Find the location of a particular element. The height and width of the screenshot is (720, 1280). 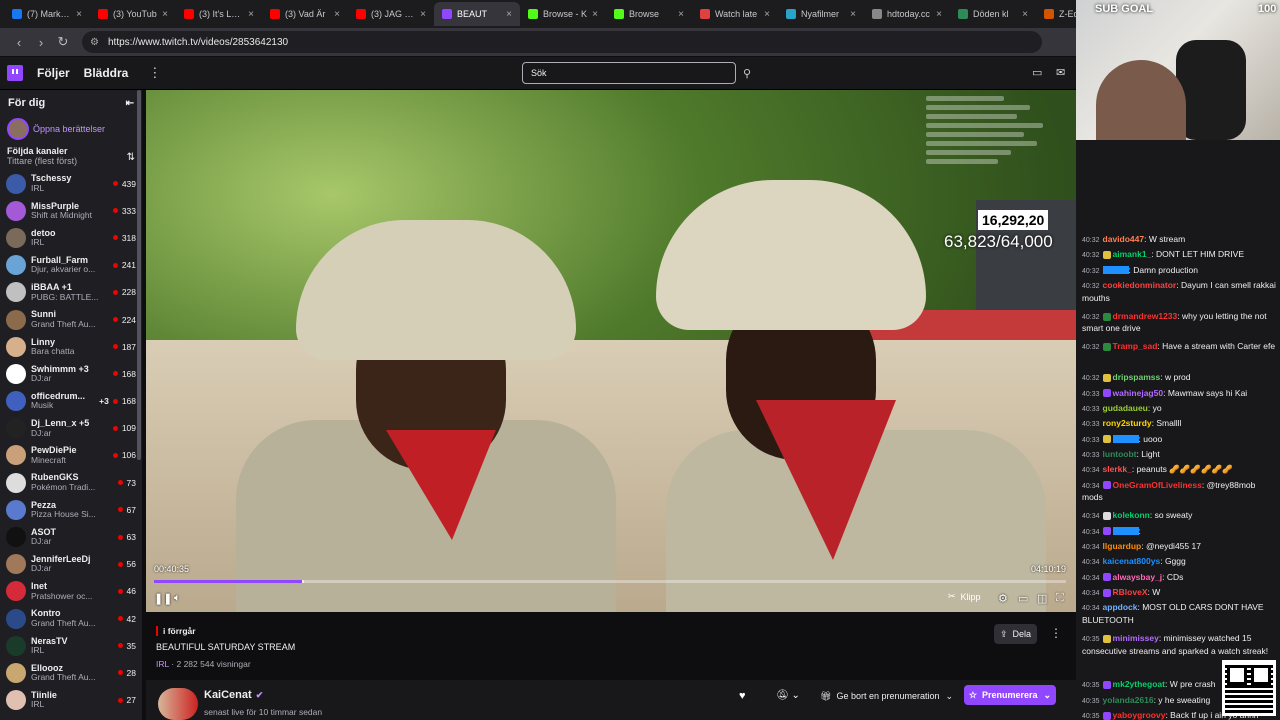

browser-tab: (7) Marketp × is located at coordinates (47, 14).